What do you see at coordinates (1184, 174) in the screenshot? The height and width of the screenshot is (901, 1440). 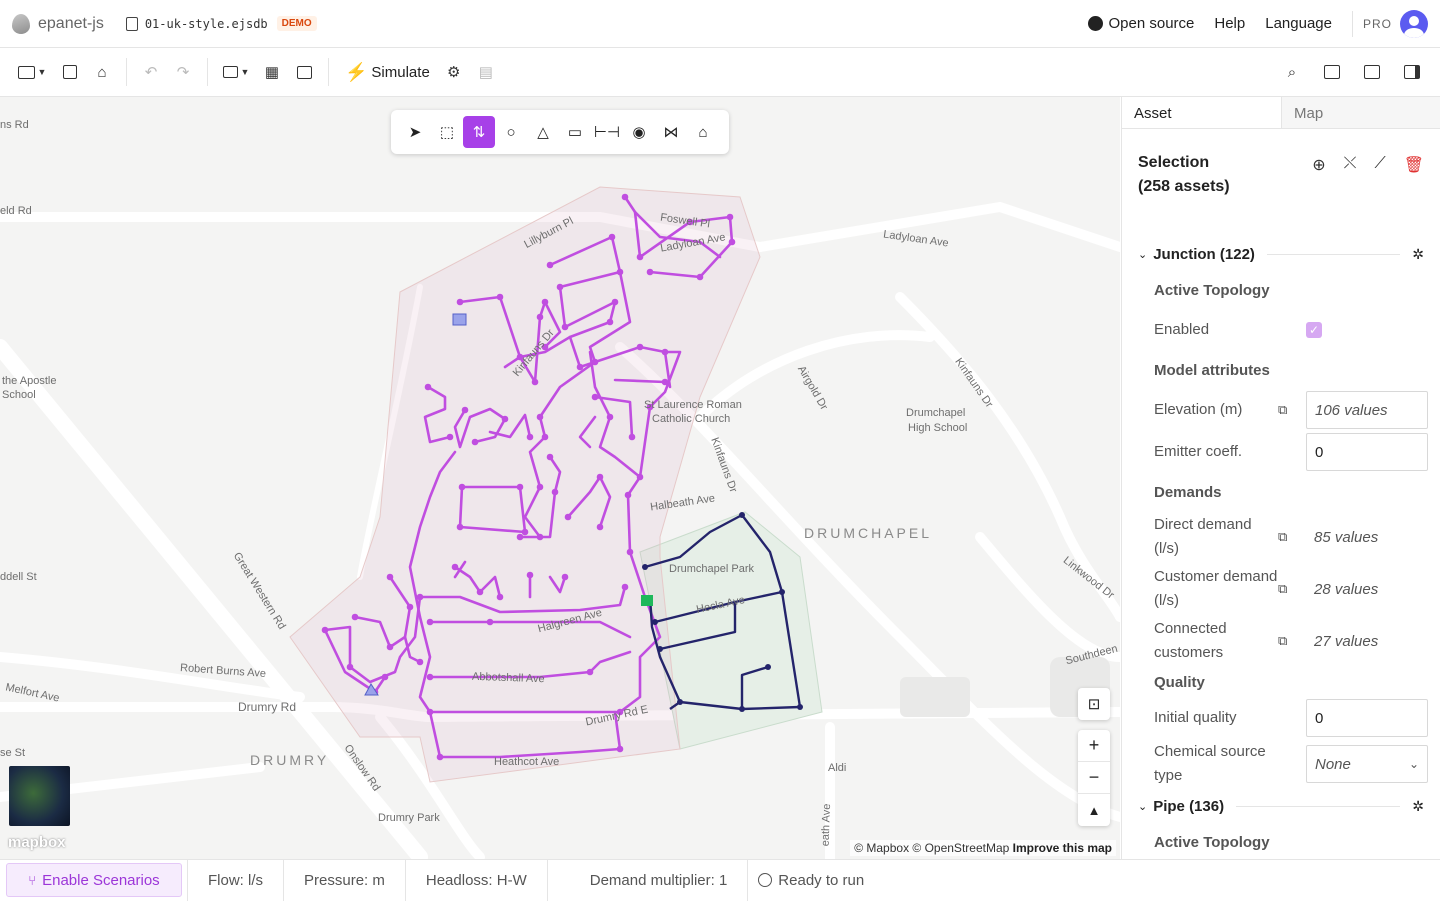 I see `selection-title: Selection (258 assets)` at bounding box center [1184, 174].